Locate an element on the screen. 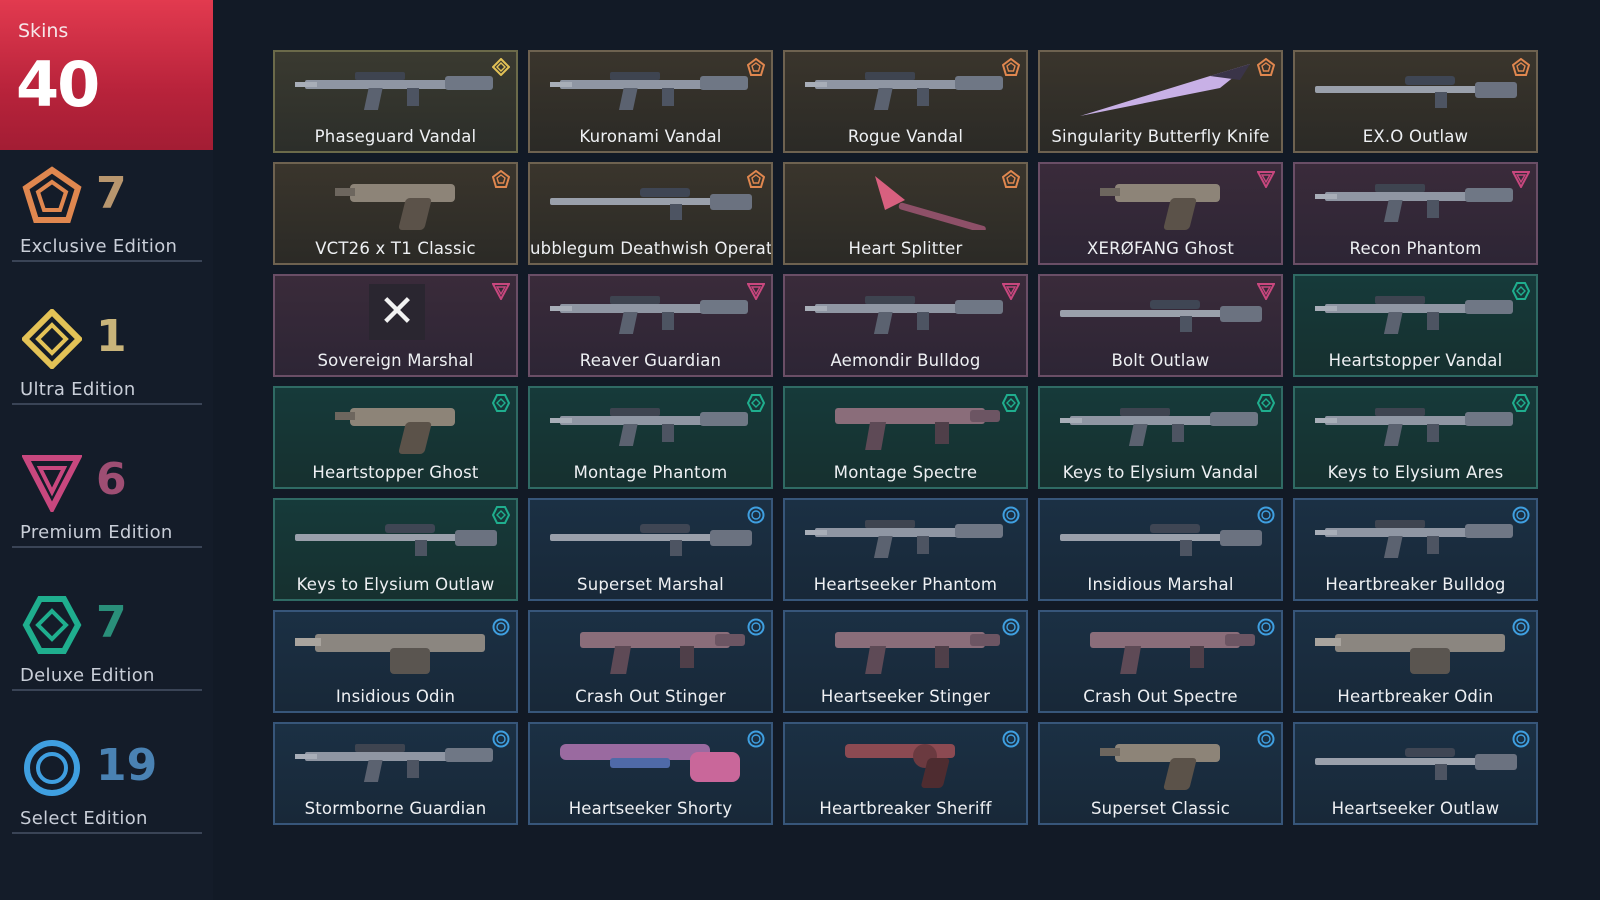 This screenshot has width=1600, height=900. skin-card: Keys to Elysium Ares is located at coordinates (1415, 437).